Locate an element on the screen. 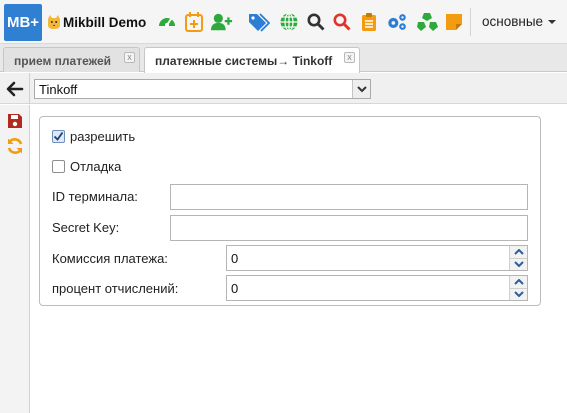 The width and height of the screenshot is (567, 413). commission-label: Комиссия платежа: is located at coordinates (110, 258).